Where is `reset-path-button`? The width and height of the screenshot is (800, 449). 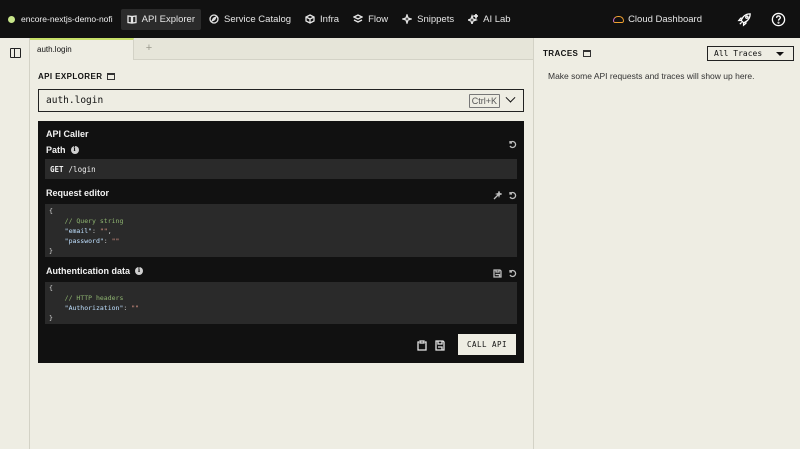
reset-path-button is located at coordinates (512, 143).